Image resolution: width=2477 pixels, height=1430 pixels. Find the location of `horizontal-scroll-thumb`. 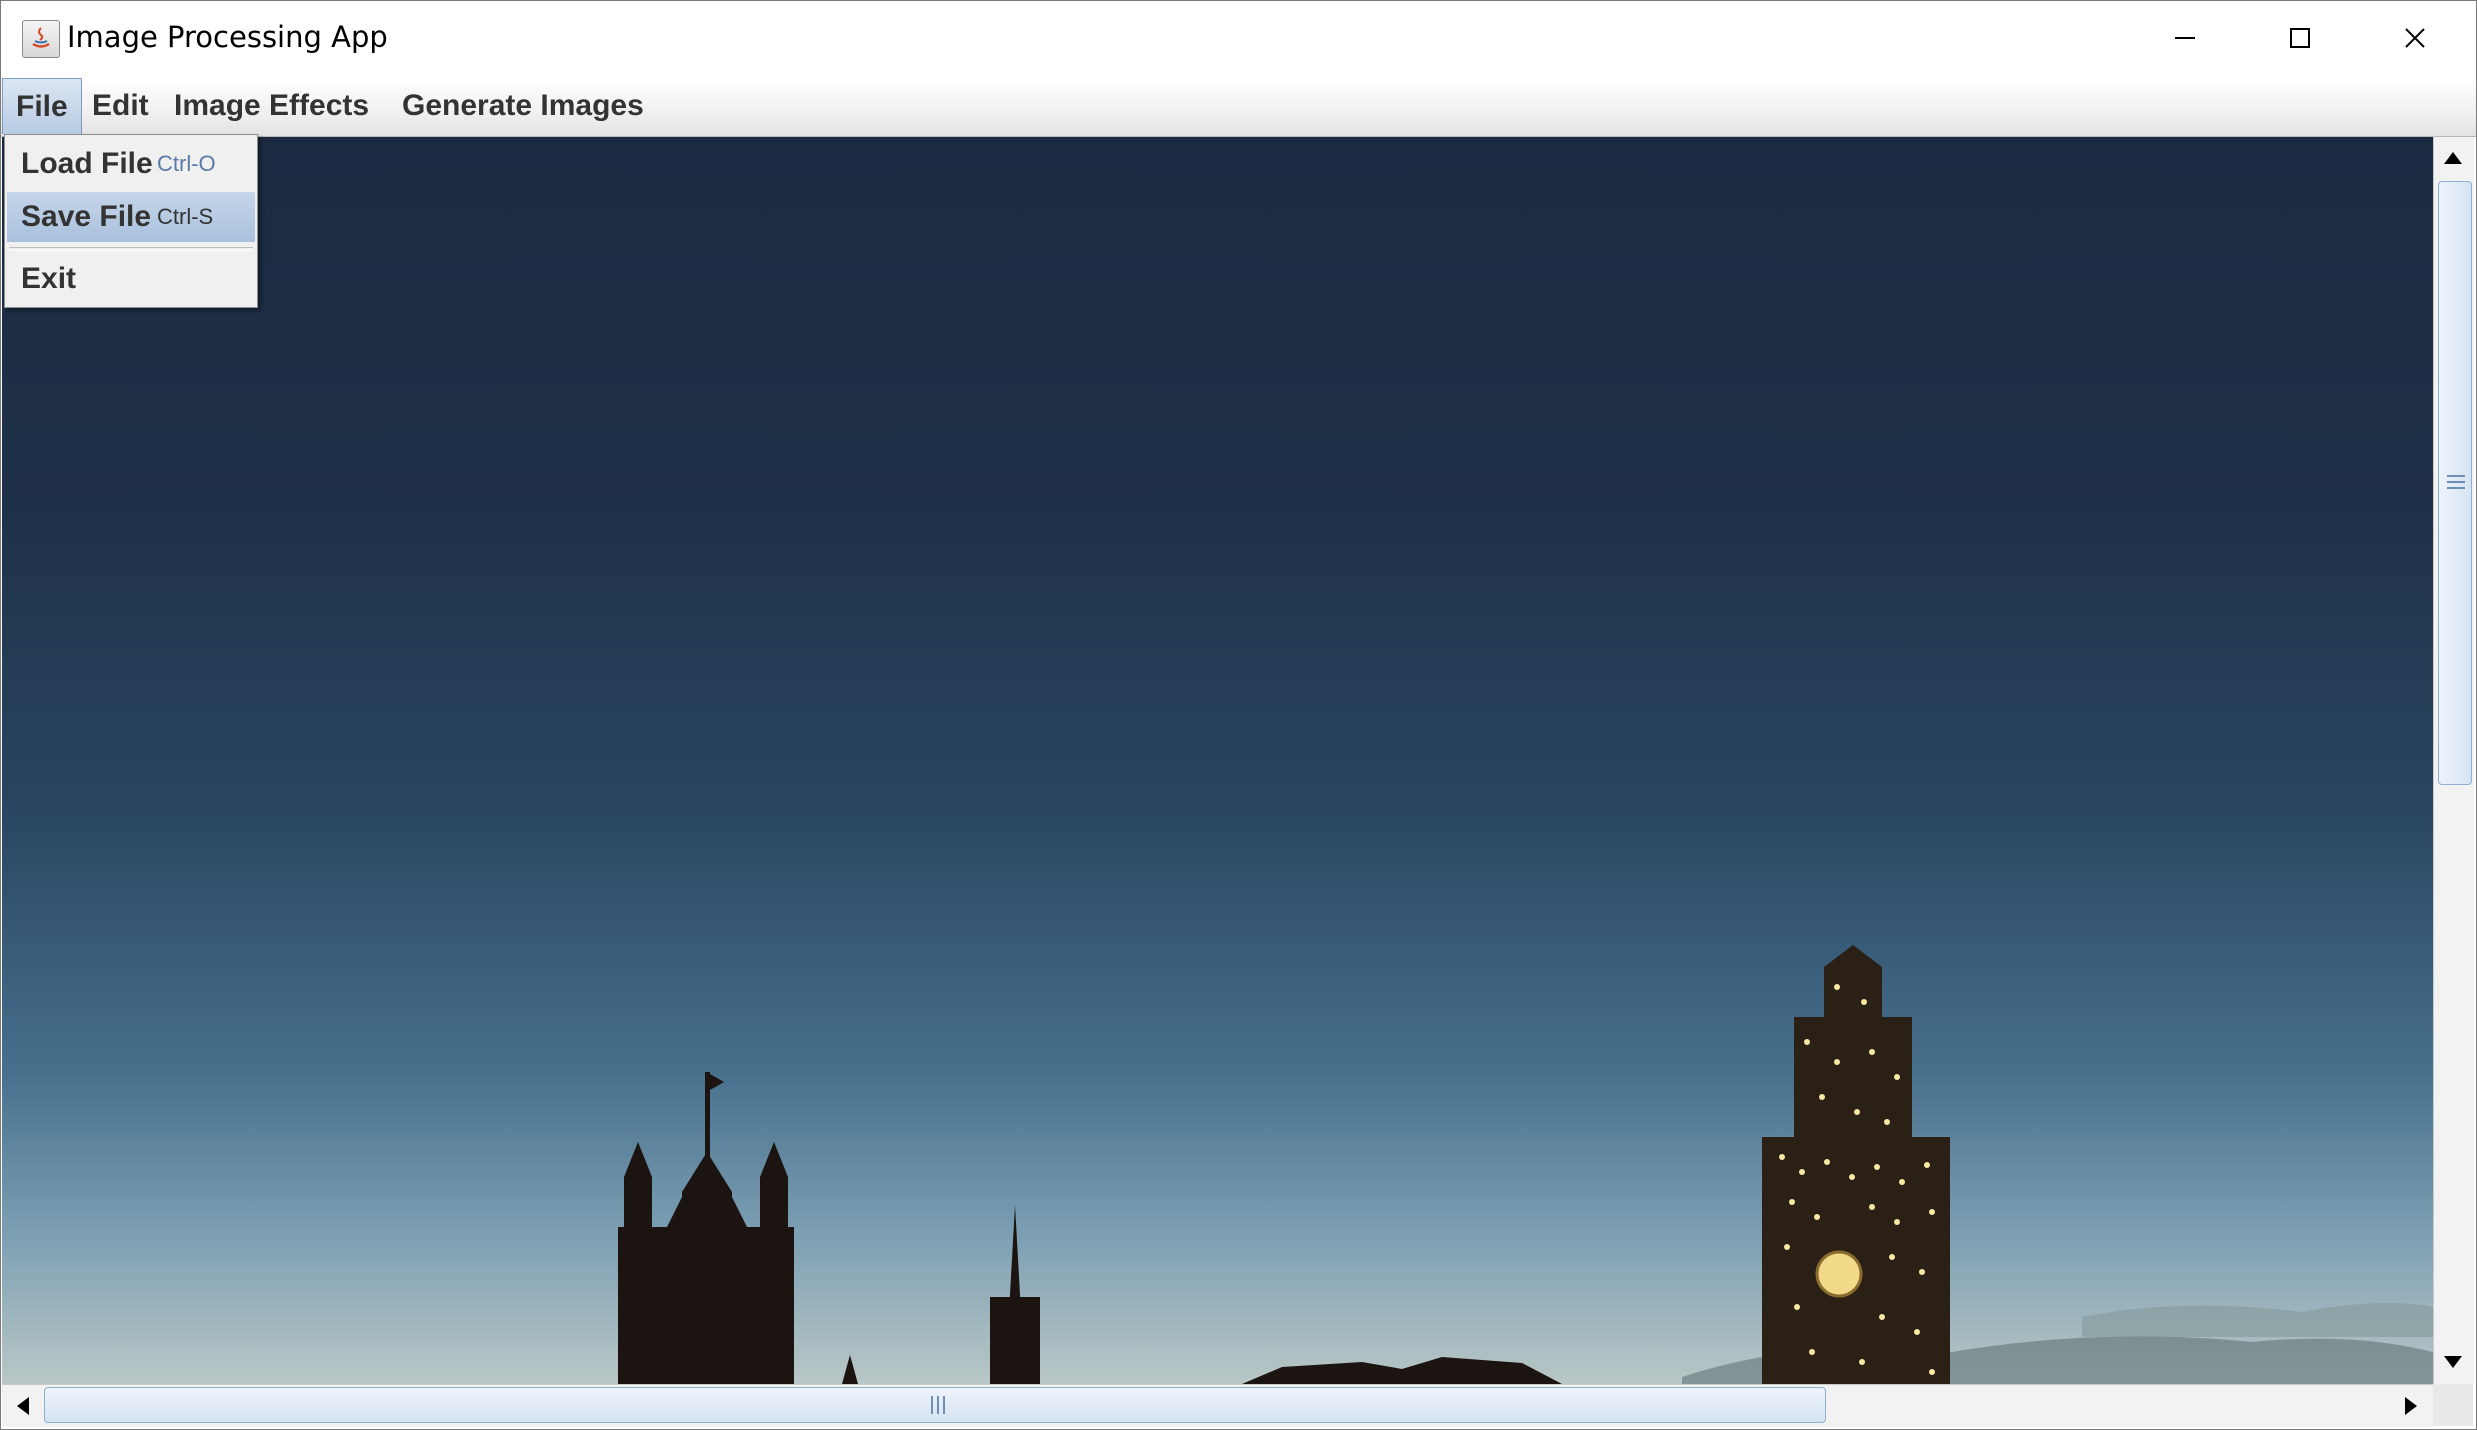

horizontal-scroll-thumb is located at coordinates (935, 1405).